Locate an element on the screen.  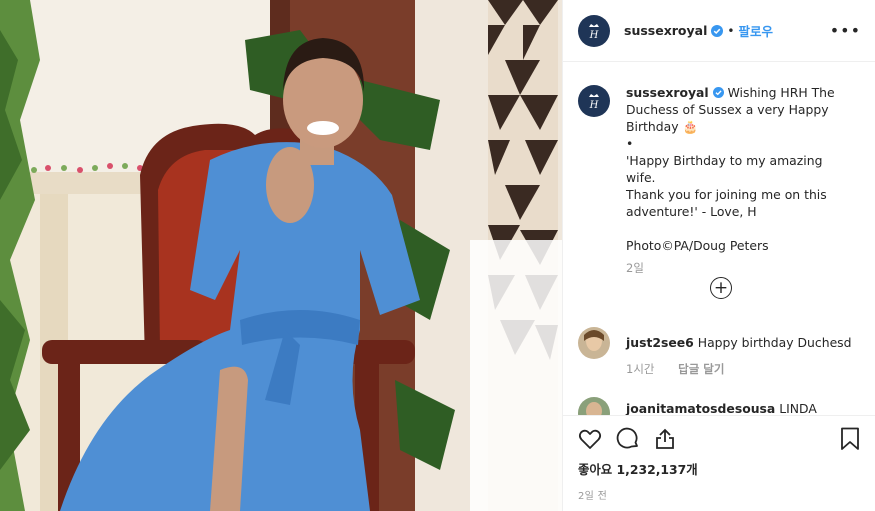
caption-avatar: H is located at coordinates (594, 101).